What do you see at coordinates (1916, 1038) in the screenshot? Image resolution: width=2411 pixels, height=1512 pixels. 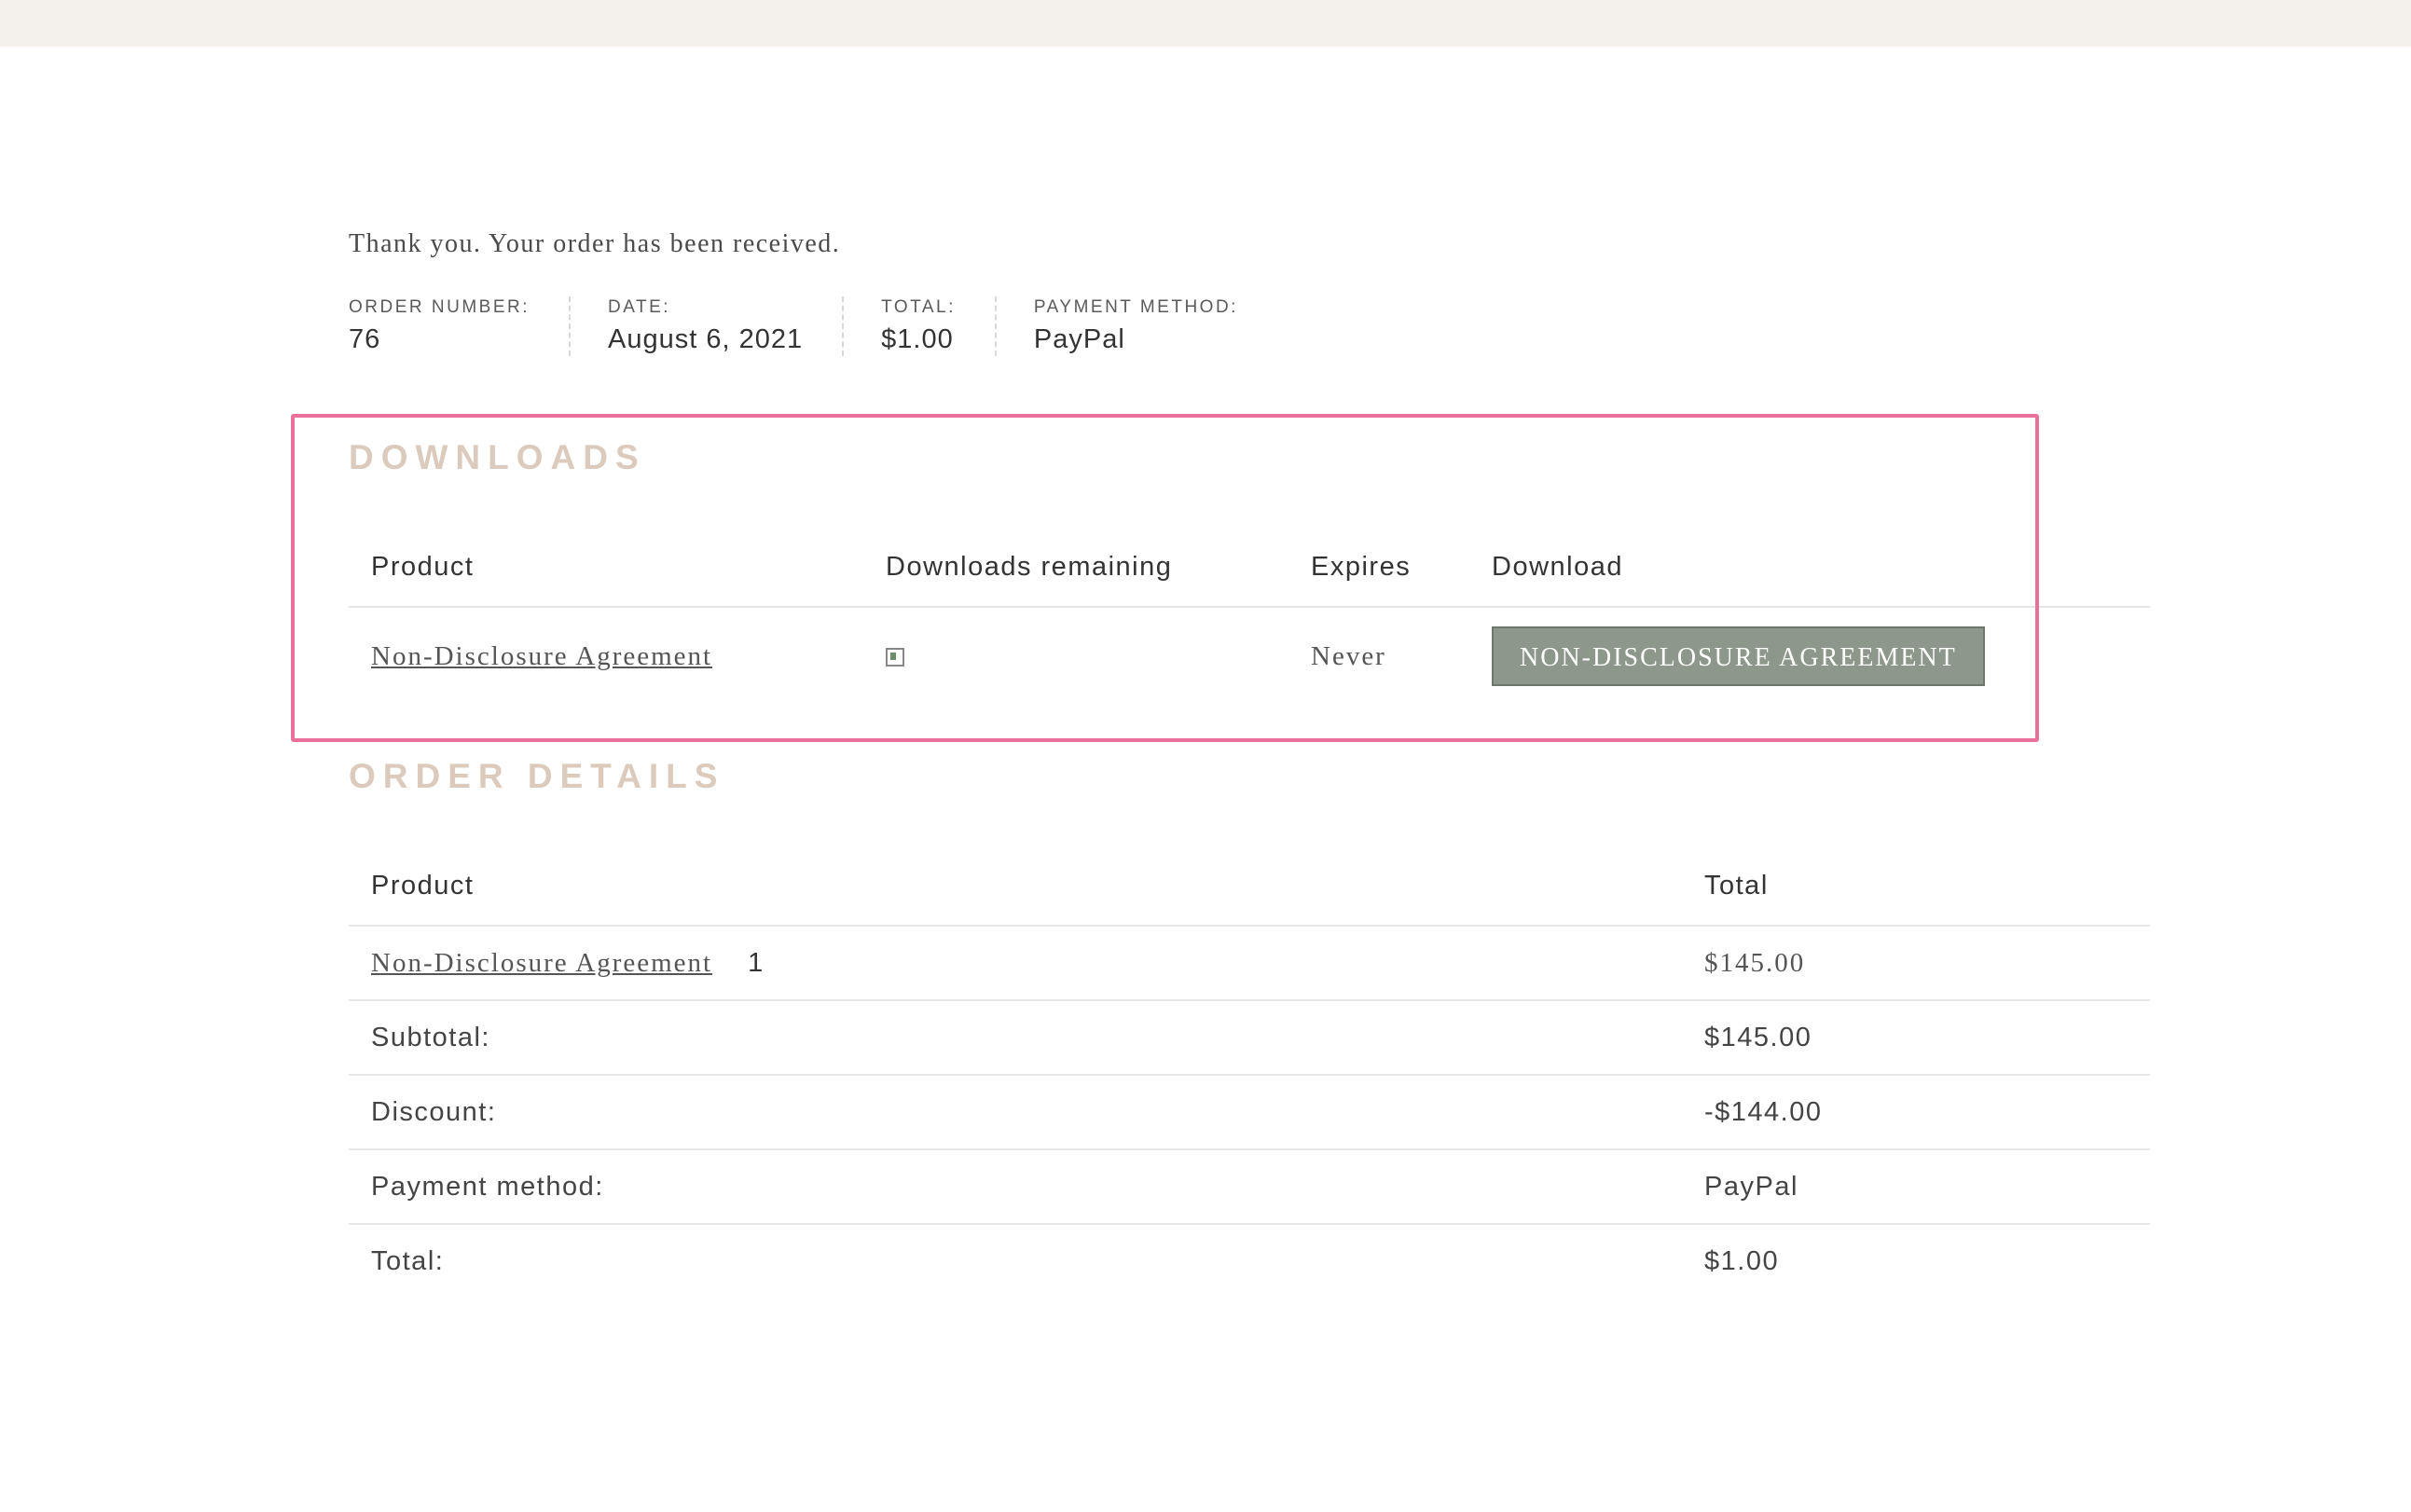 I see `subtotal-value: $145.00` at bounding box center [1916, 1038].